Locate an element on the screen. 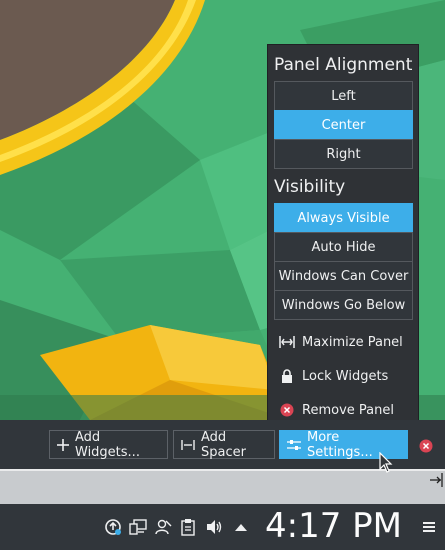 Image resolution: width=445 pixels, height=550 pixels. width-handle-icon is located at coordinates (436, 482).